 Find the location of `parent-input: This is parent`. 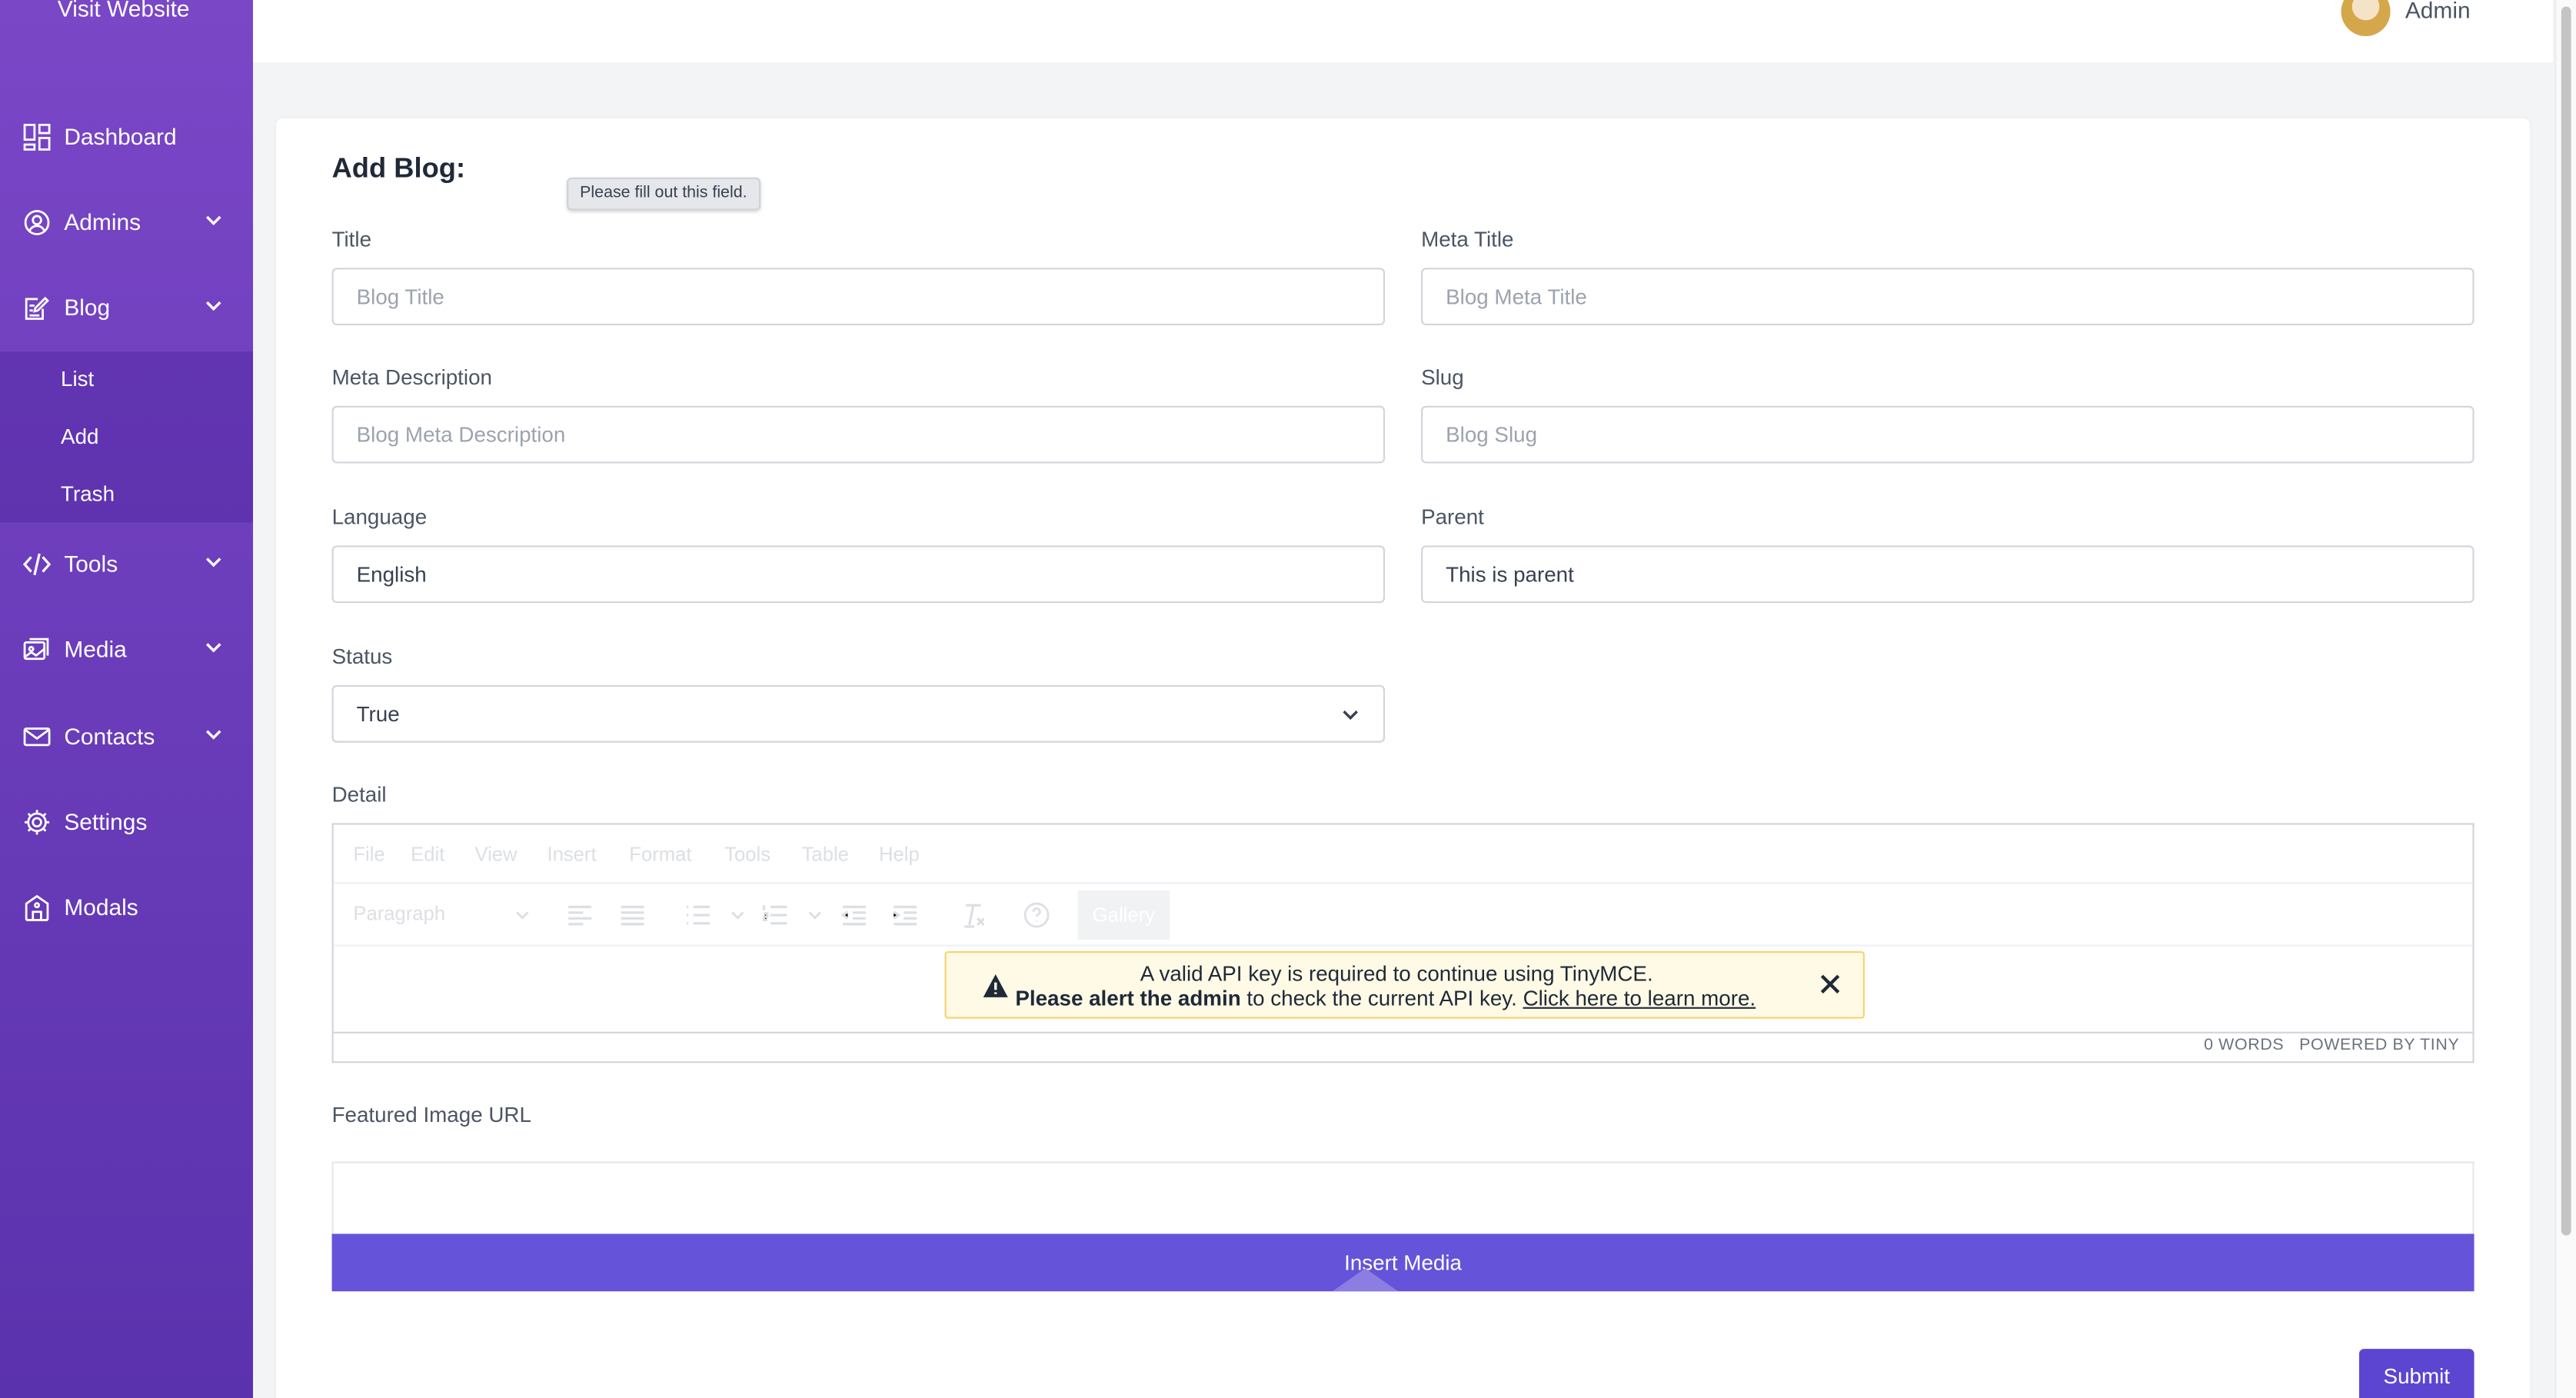

parent-input: This is parent is located at coordinates (1948, 575).